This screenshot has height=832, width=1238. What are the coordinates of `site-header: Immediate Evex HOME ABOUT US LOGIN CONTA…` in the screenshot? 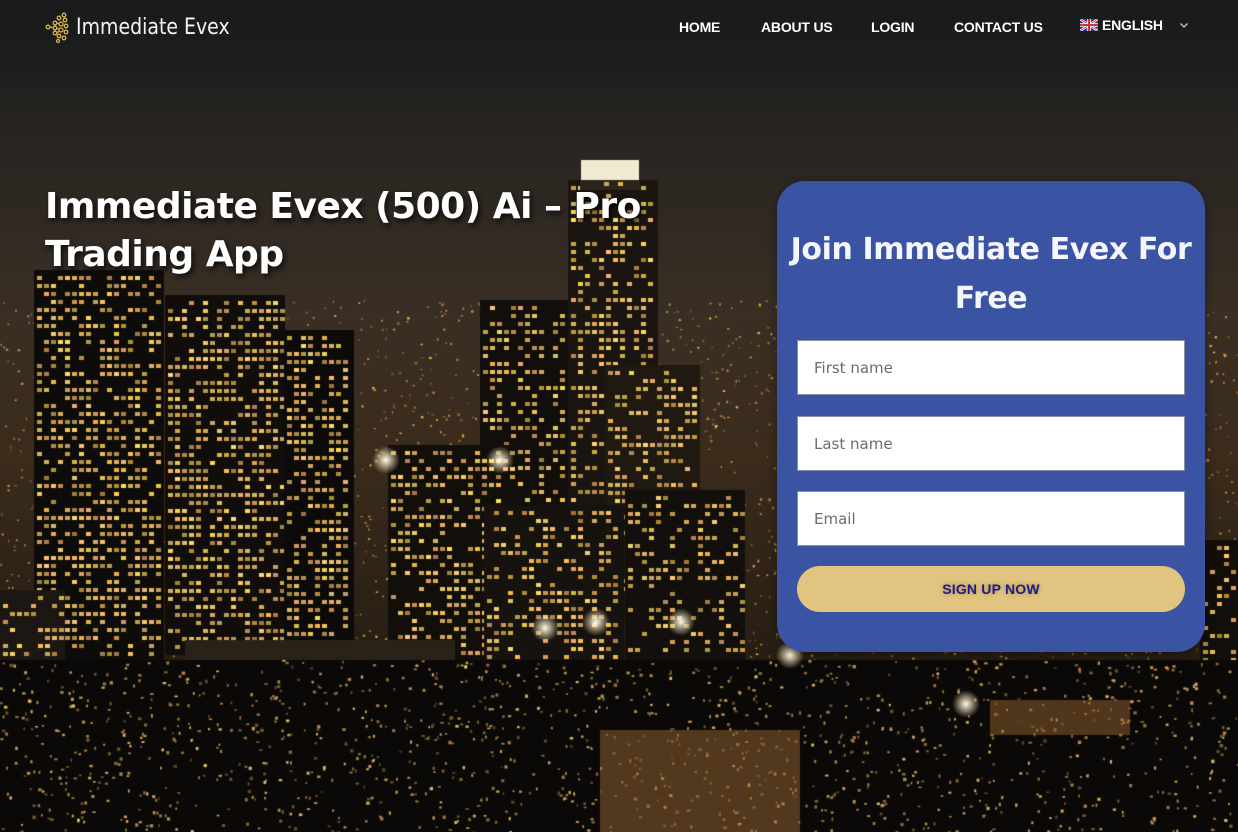 It's located at (619, 27).